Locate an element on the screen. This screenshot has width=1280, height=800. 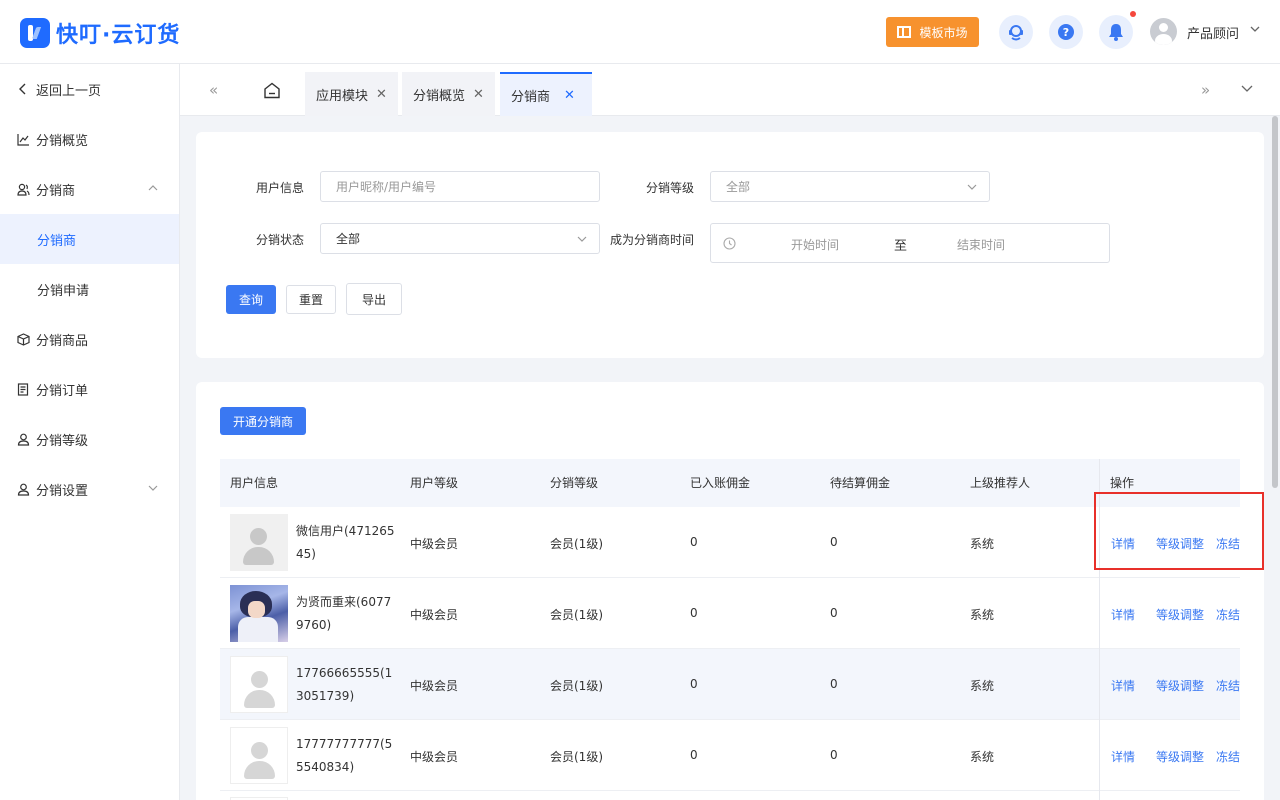
start-time-input: 开始时间 is located at coordinates (815, 244).